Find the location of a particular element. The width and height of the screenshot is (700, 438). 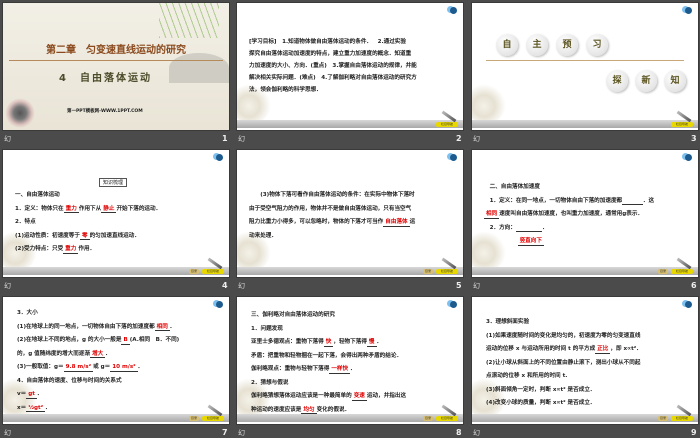

title-char-circle: 习 is located at coordinates (597, 45).